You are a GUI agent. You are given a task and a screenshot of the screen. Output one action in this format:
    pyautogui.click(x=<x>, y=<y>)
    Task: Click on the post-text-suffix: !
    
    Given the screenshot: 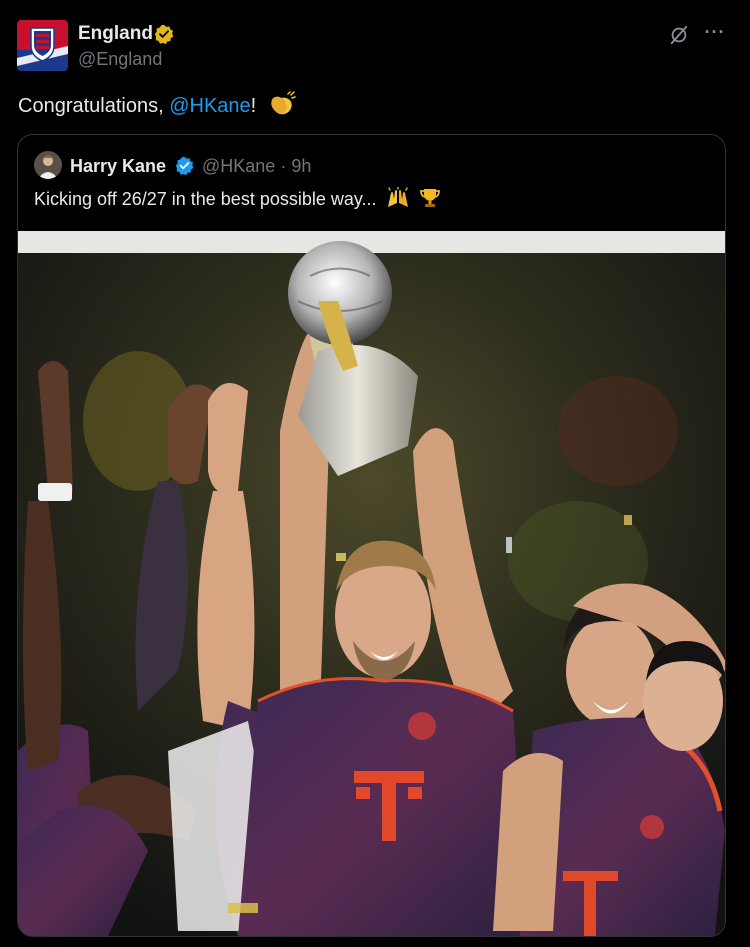 What is the action you would take?
    pyautogui.click(x=253, y=106)
    